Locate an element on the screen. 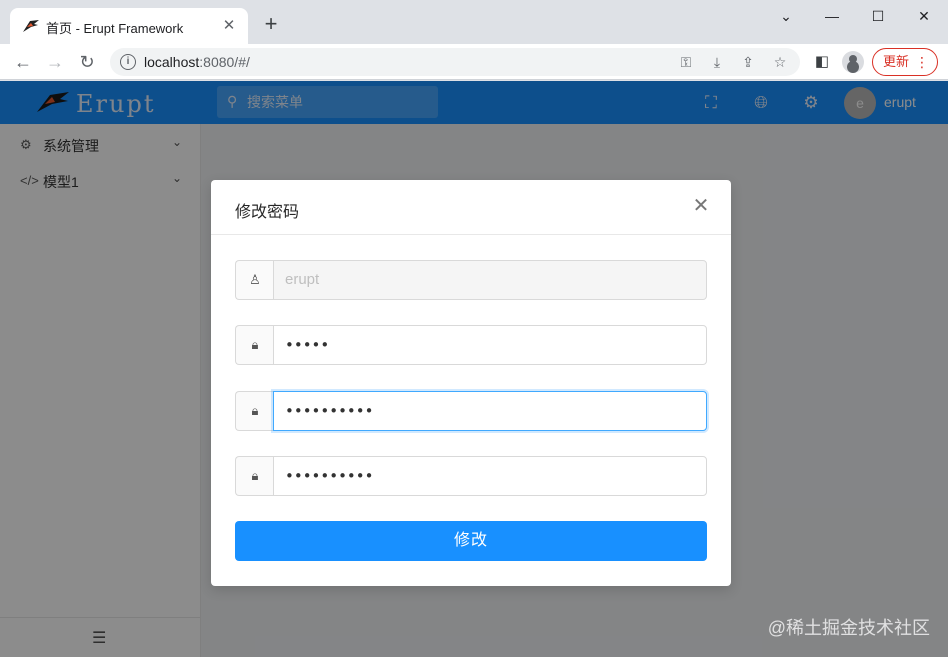 The height and width of the screenshot is (657, 948). browser-tab: 首页 - Erupt Framework ✕ is located at coordinates (129, 26).